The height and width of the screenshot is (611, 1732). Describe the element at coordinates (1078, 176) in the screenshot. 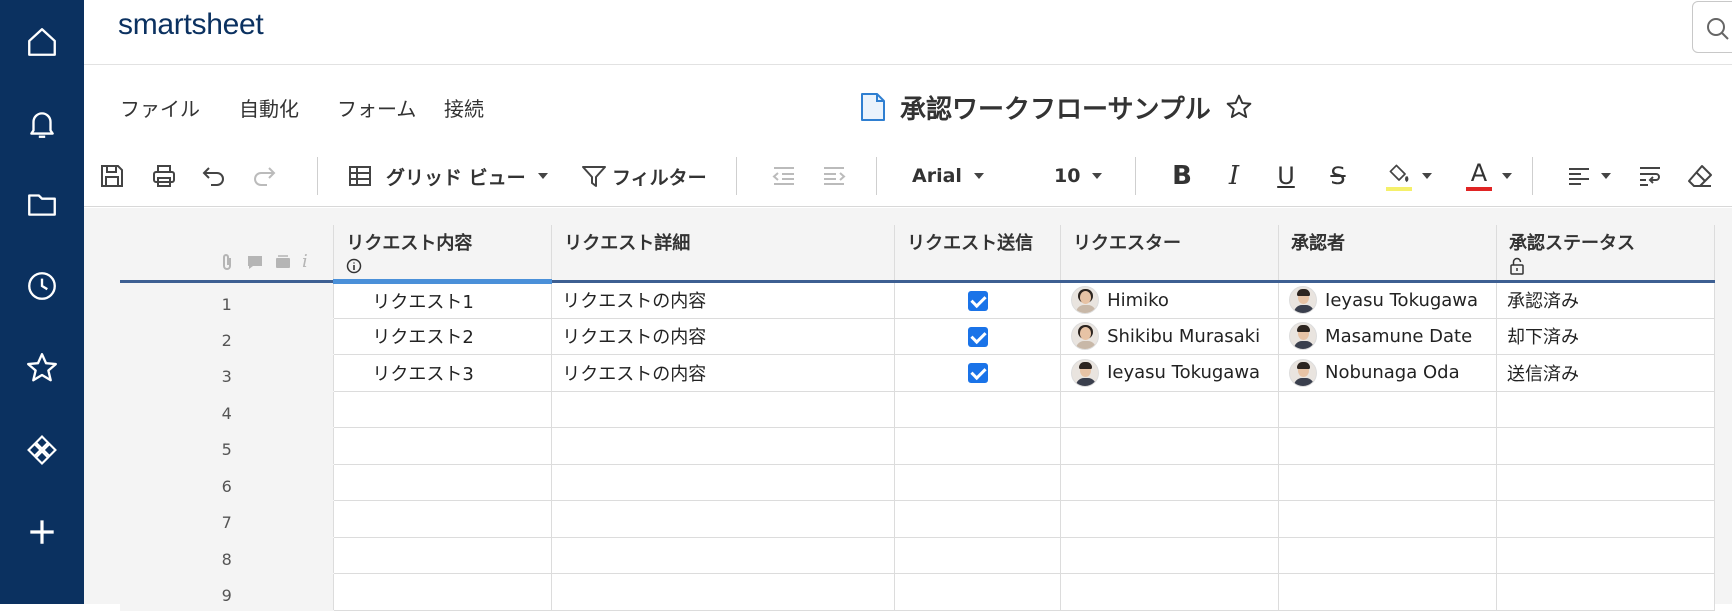

I see `font-size-dropdown: 10` at that location.